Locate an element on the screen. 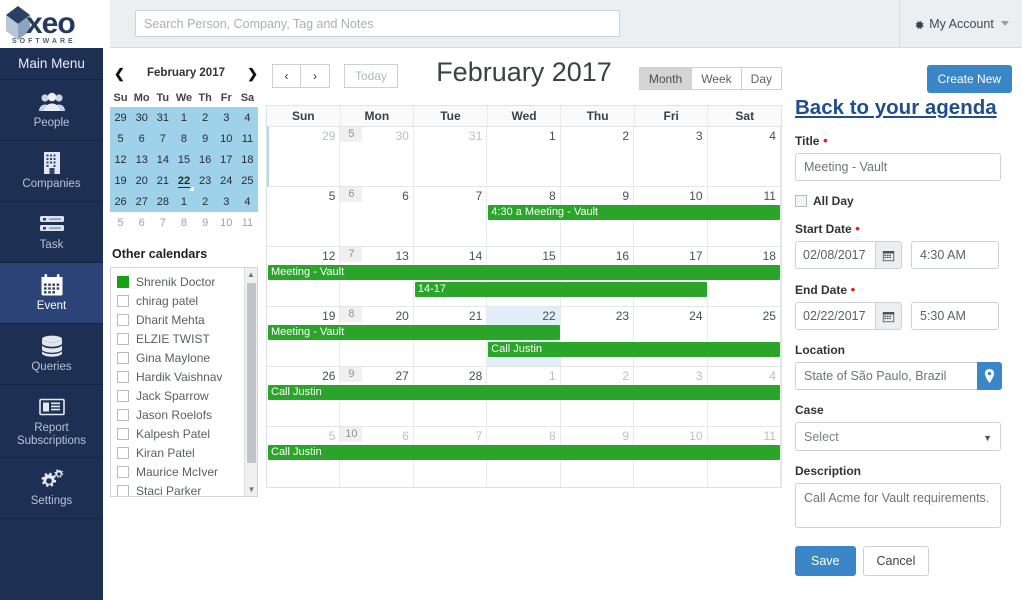 This screenshot has height=600, width=1022. mini-day-cell: 29 is located at coordinates (121, 117).